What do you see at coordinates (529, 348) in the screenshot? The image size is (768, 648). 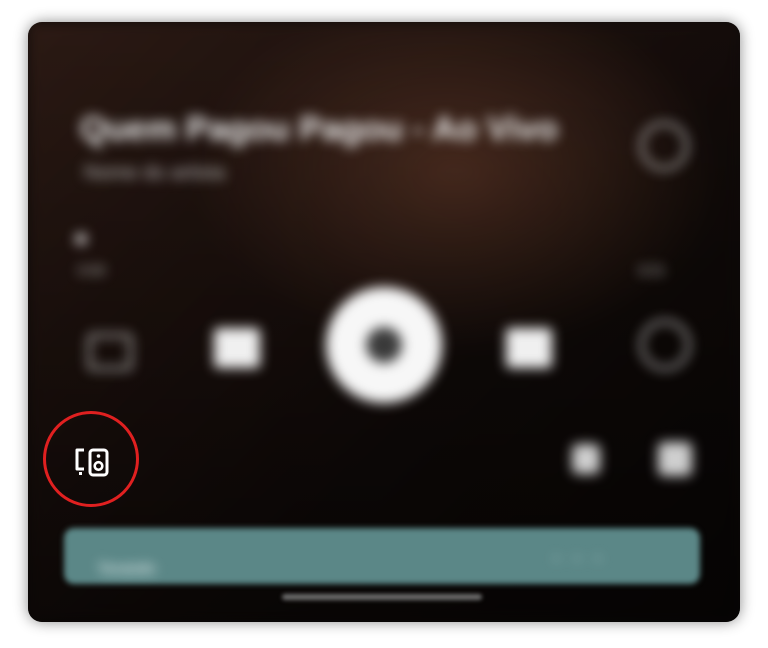 I see `skip-next-icon` at bounding box center [529, 348].